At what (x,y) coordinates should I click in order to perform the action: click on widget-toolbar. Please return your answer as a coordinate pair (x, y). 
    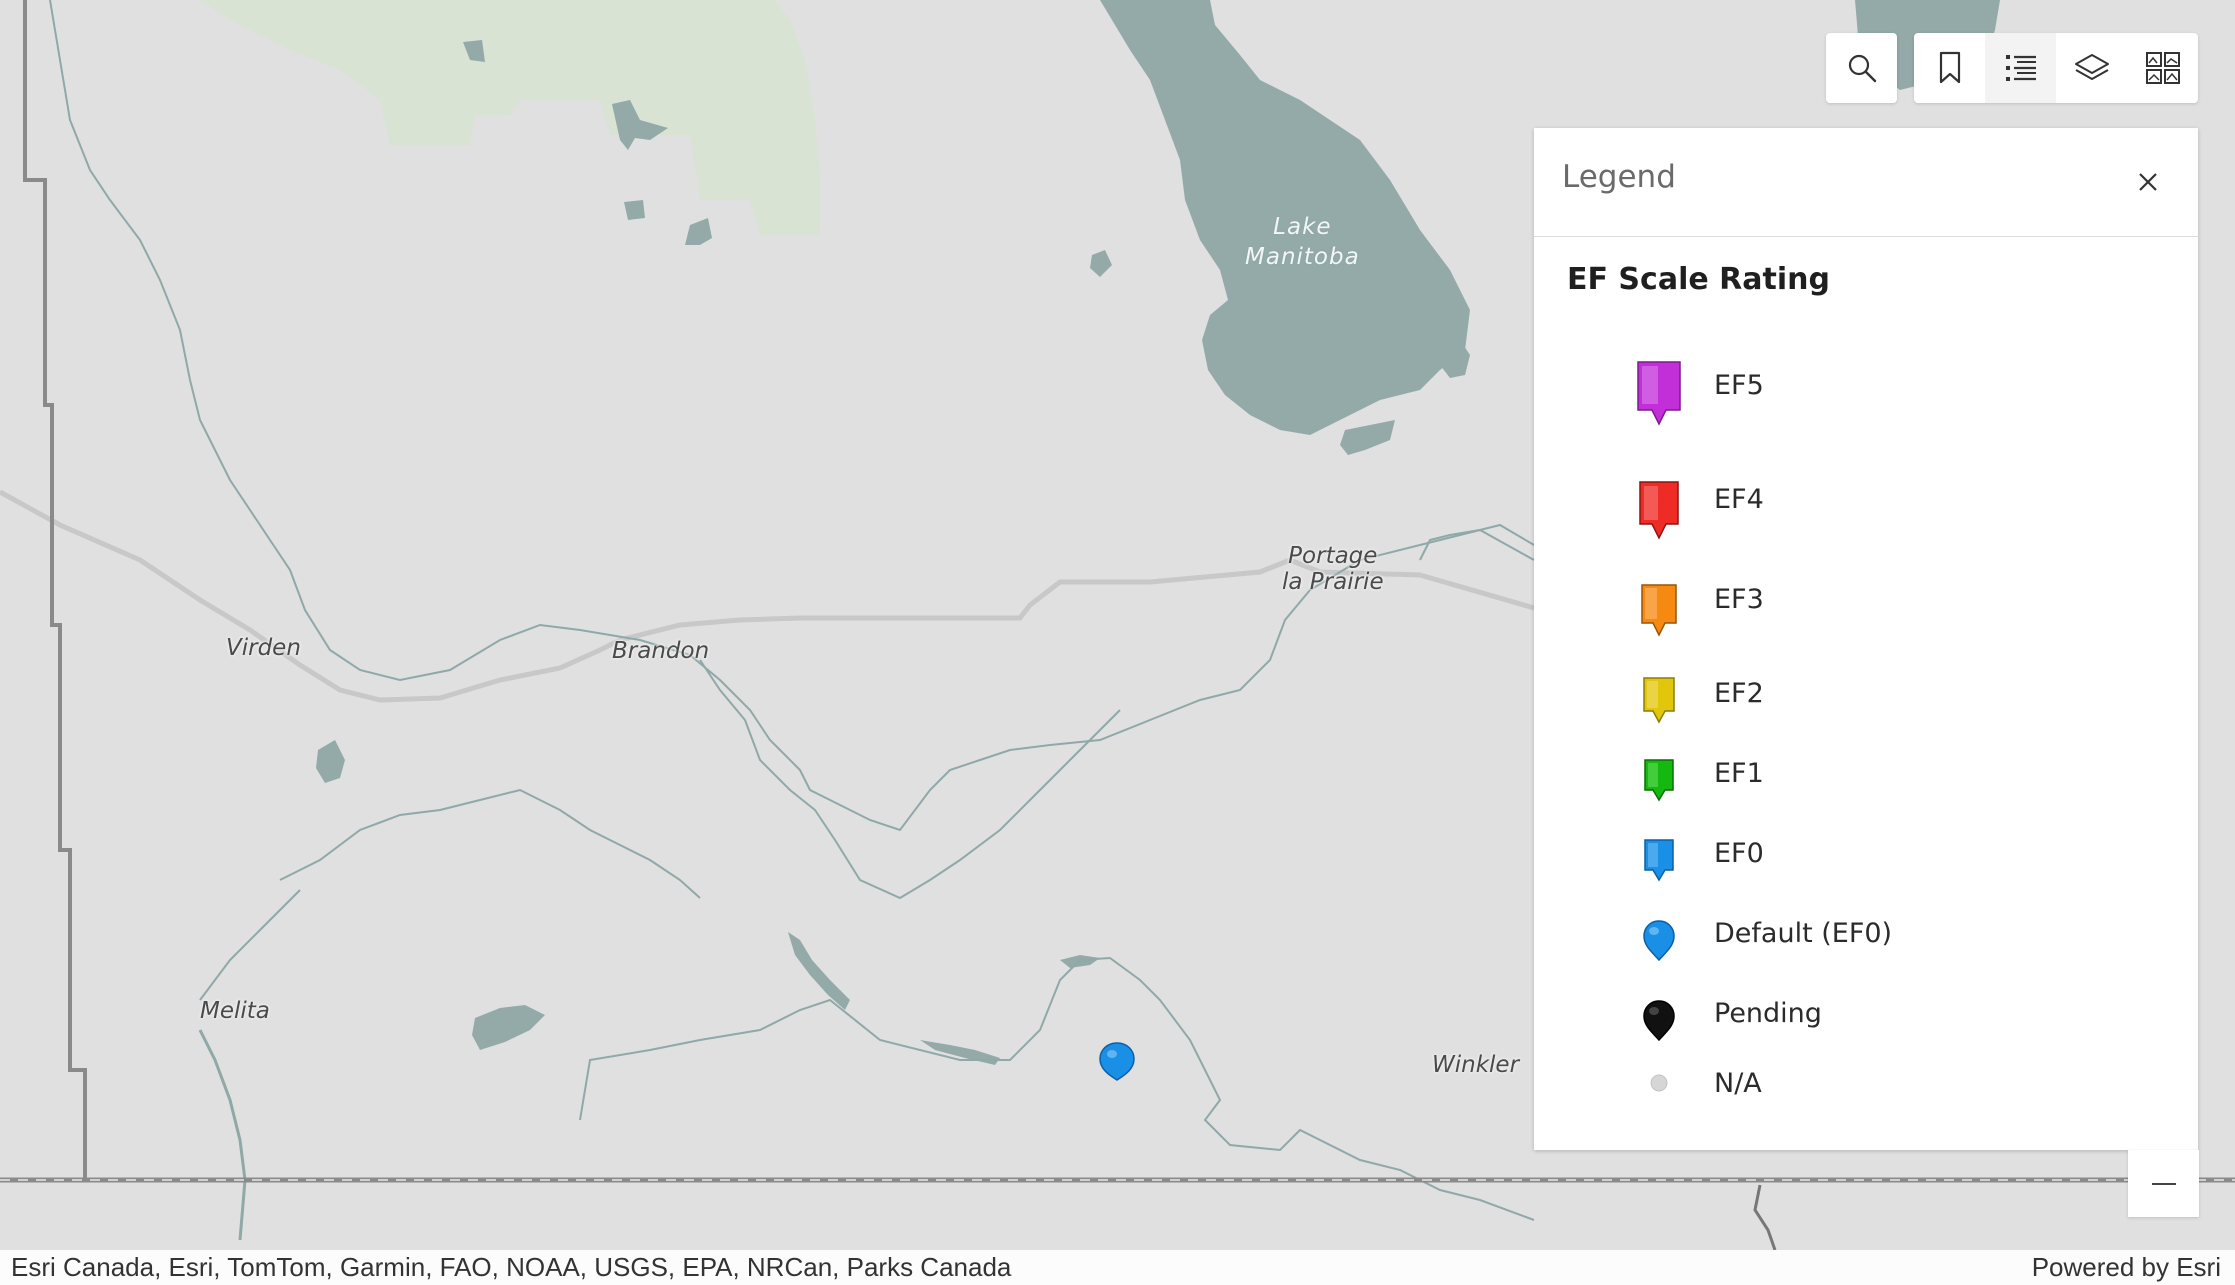
    Looking at the image, I should click on (2056, 68).